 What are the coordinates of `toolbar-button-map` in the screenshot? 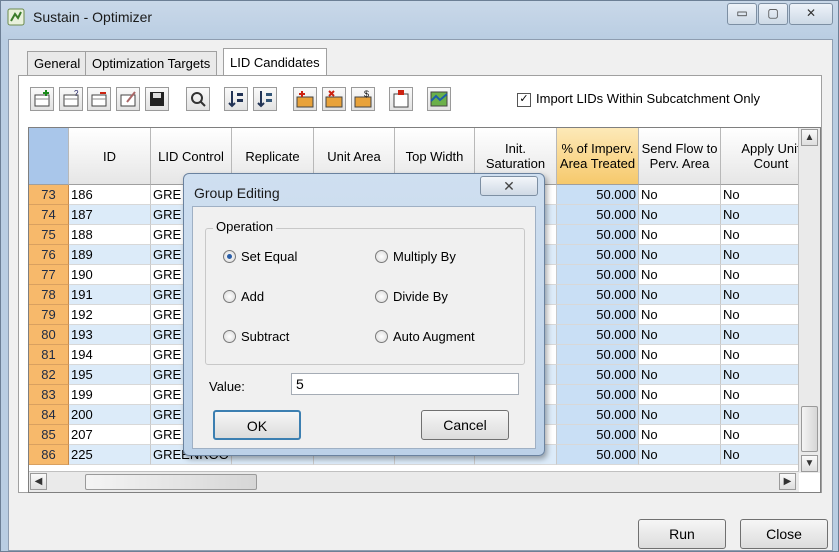 It's located at (439, 99).